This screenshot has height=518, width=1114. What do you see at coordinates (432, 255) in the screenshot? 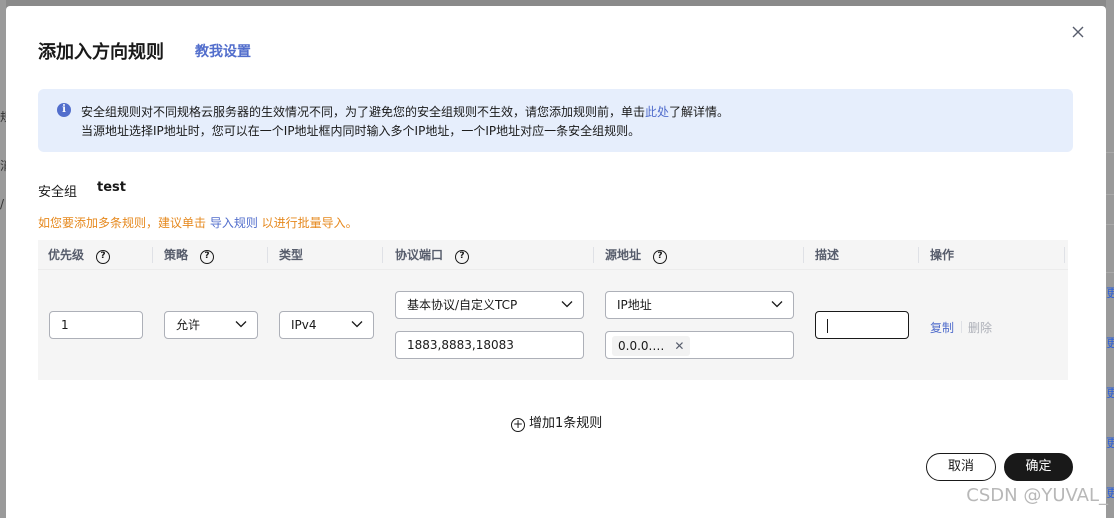
I see `header-protocol-port: 协议端口?` at bounding box center [432, 255].